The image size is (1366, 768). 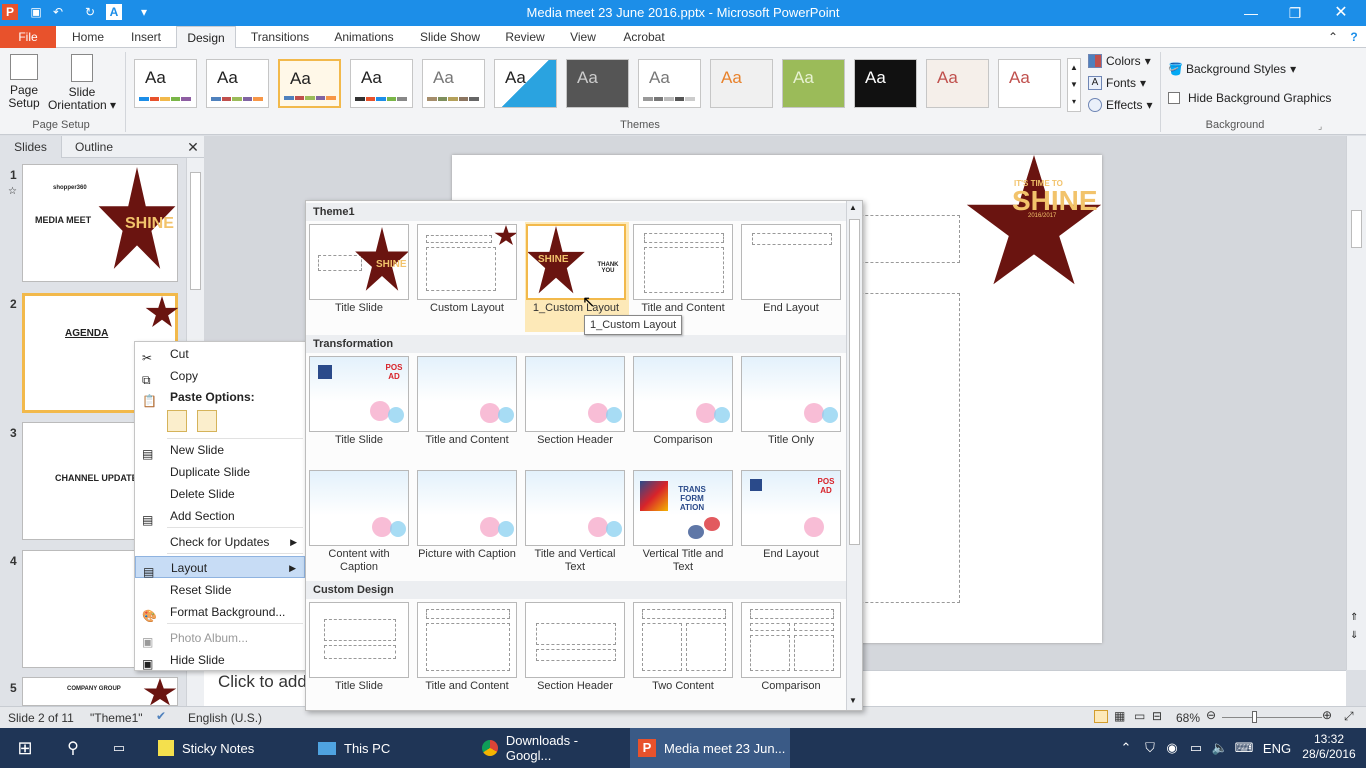 I want to click on menu-item-add-section: ▤ Add Section, so click(x=220, y=516).